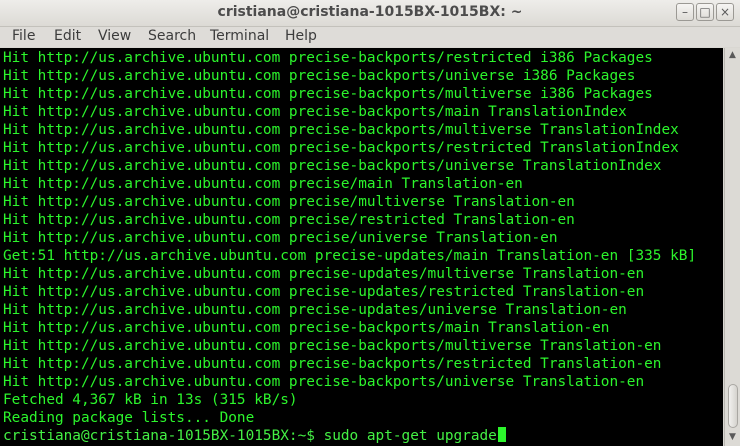  What do you see at coordinates (685, 12) in the screenshot?
I see `minimize-button: –` at bounding box center [685, 12].